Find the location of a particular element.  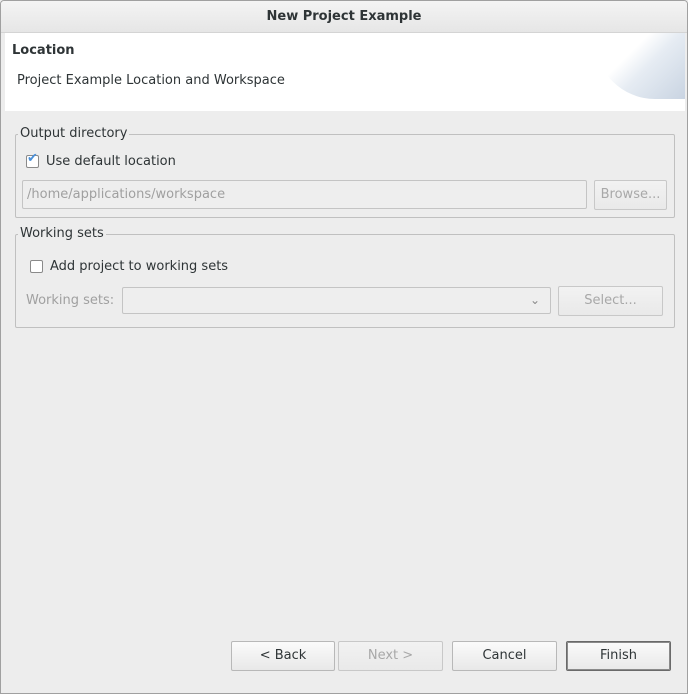

location-path-field: /home/applications/workspace is located at coordinates (304, 194).